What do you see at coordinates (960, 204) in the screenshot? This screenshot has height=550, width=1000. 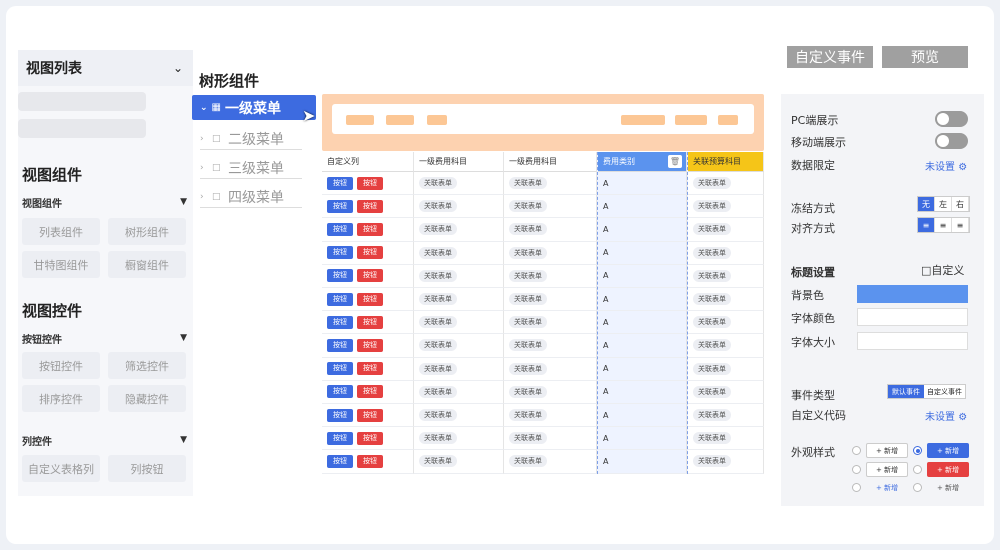 I see `freeze-right-option: 右` at bounding box center [960, 204].